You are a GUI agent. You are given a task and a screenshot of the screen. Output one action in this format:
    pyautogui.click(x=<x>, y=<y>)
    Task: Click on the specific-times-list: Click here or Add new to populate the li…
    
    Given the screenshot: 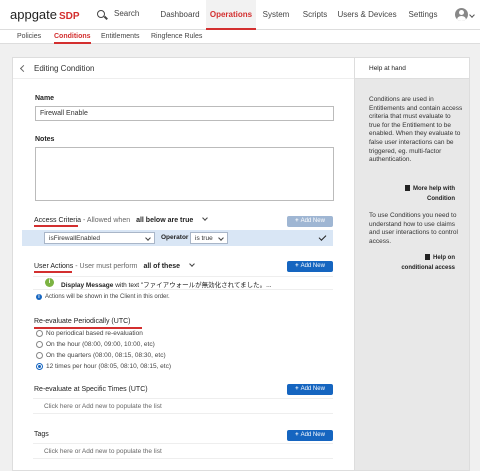 What is the action you would take?
    pyautogui.click(x=183, y=406)
    